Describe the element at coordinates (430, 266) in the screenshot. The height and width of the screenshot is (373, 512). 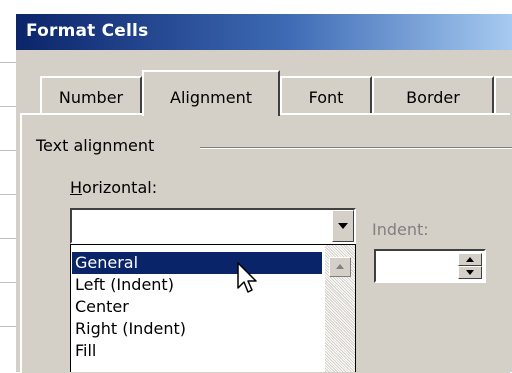
I see `indent-spinner` at that location.